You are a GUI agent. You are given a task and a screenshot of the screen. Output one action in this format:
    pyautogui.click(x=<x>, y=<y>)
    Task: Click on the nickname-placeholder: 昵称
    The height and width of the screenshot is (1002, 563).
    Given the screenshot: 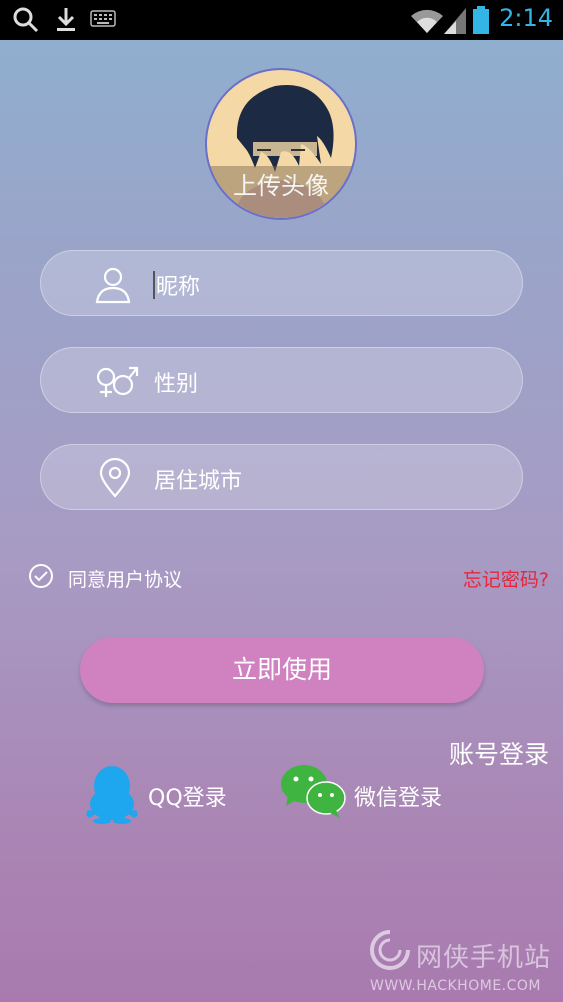 What is the action you would take?
    pyautogui.click(x=178, y=287)
    